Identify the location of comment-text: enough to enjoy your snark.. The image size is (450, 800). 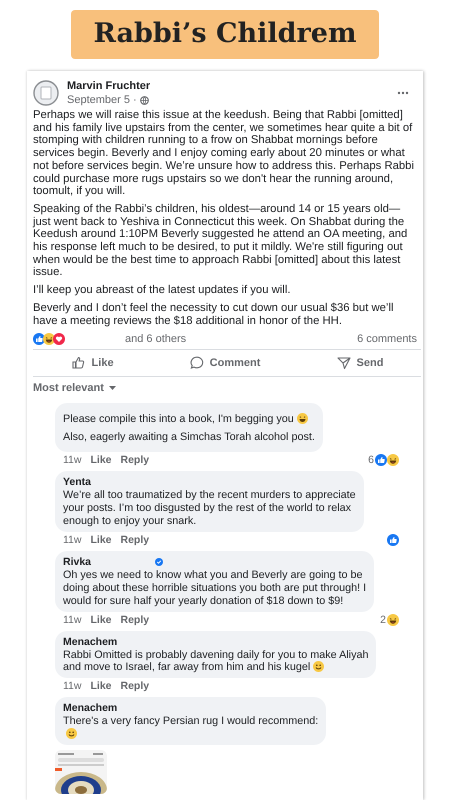
(129, 520).